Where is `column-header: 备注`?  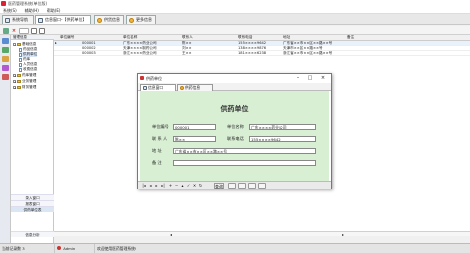
column-header: 备注 is located at coordinates (357, 37).